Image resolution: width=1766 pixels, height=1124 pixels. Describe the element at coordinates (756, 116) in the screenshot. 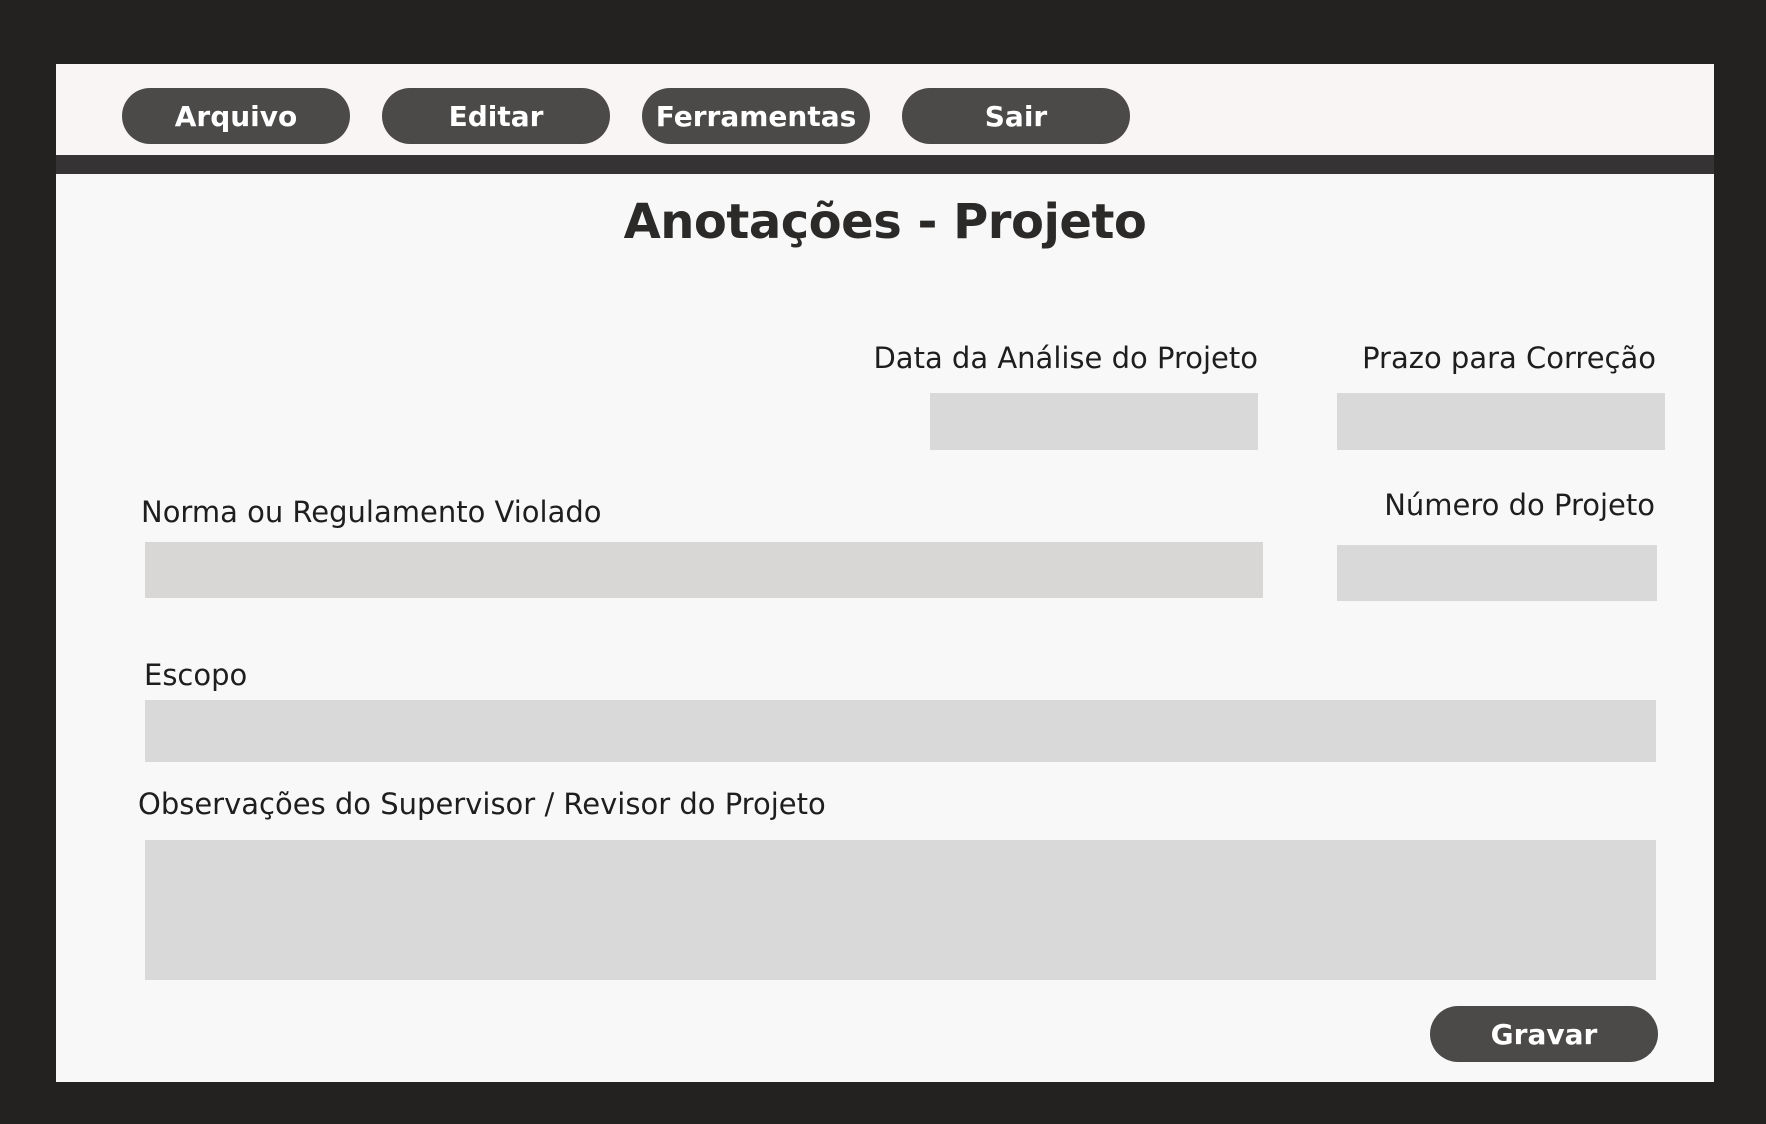

I see `menu-ferramentas-button: Ferramentas` at that location.